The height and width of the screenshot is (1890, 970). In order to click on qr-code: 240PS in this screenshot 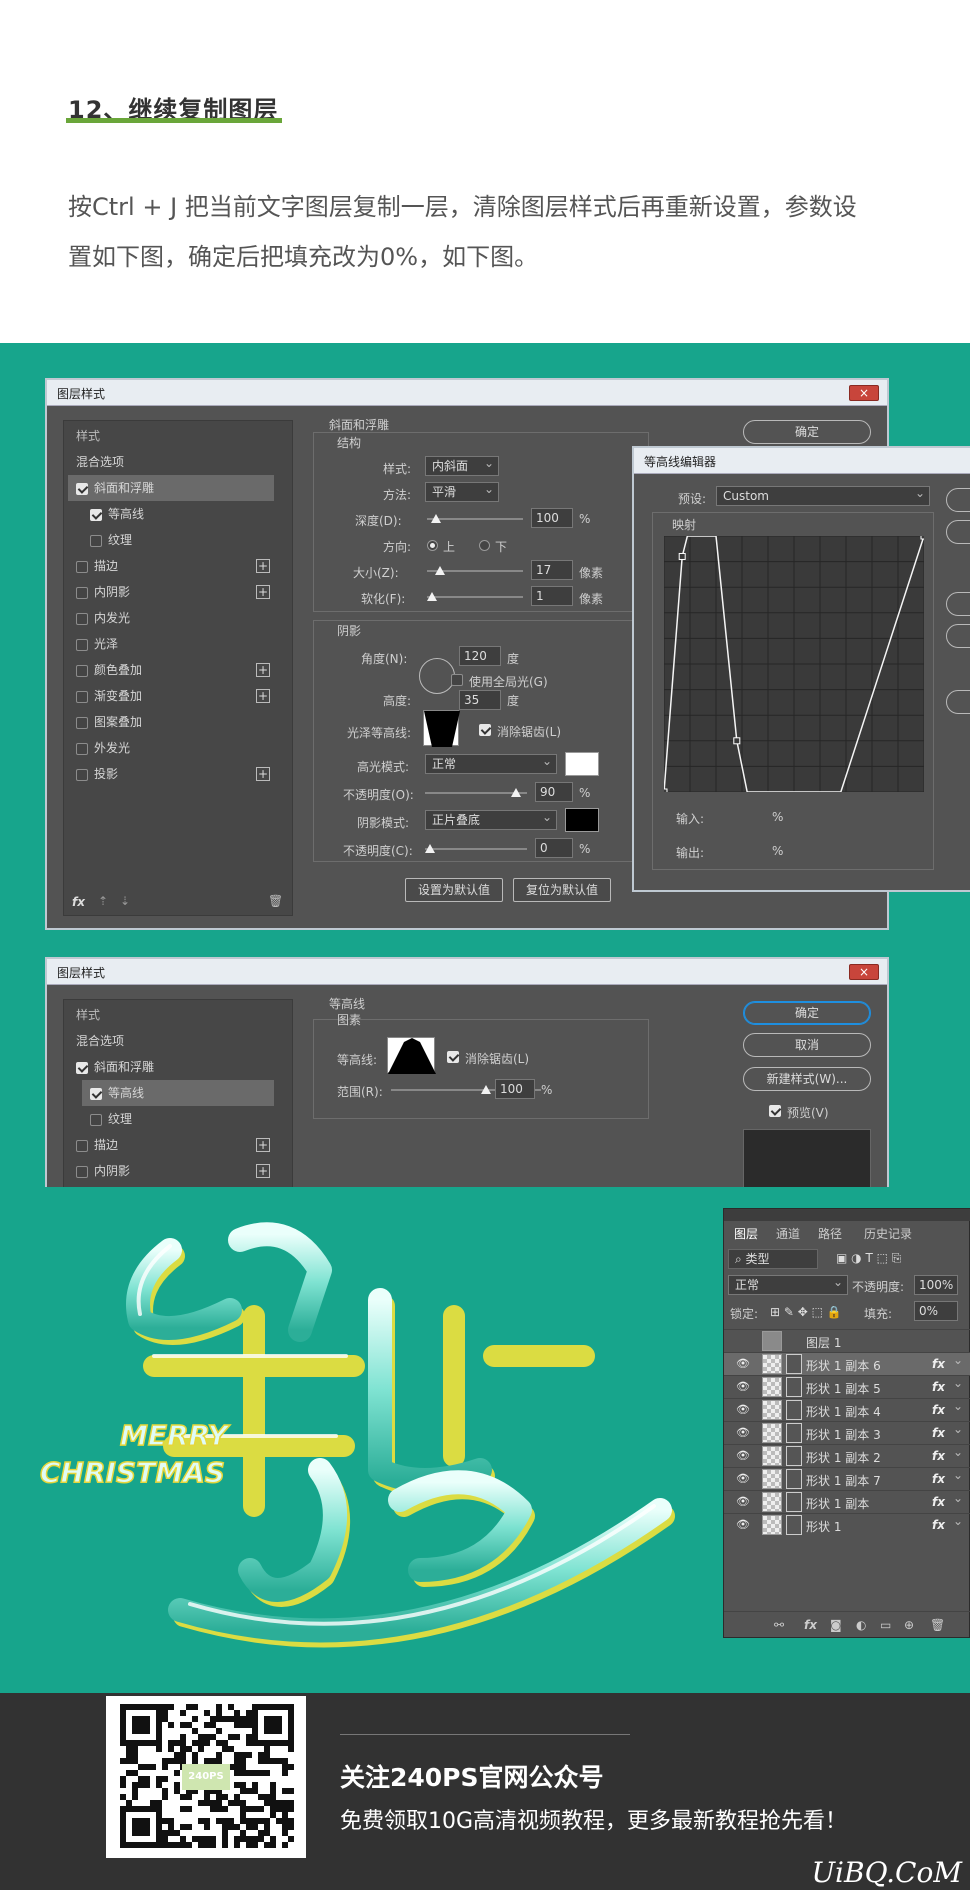, I will do `click(206, 1777)`.